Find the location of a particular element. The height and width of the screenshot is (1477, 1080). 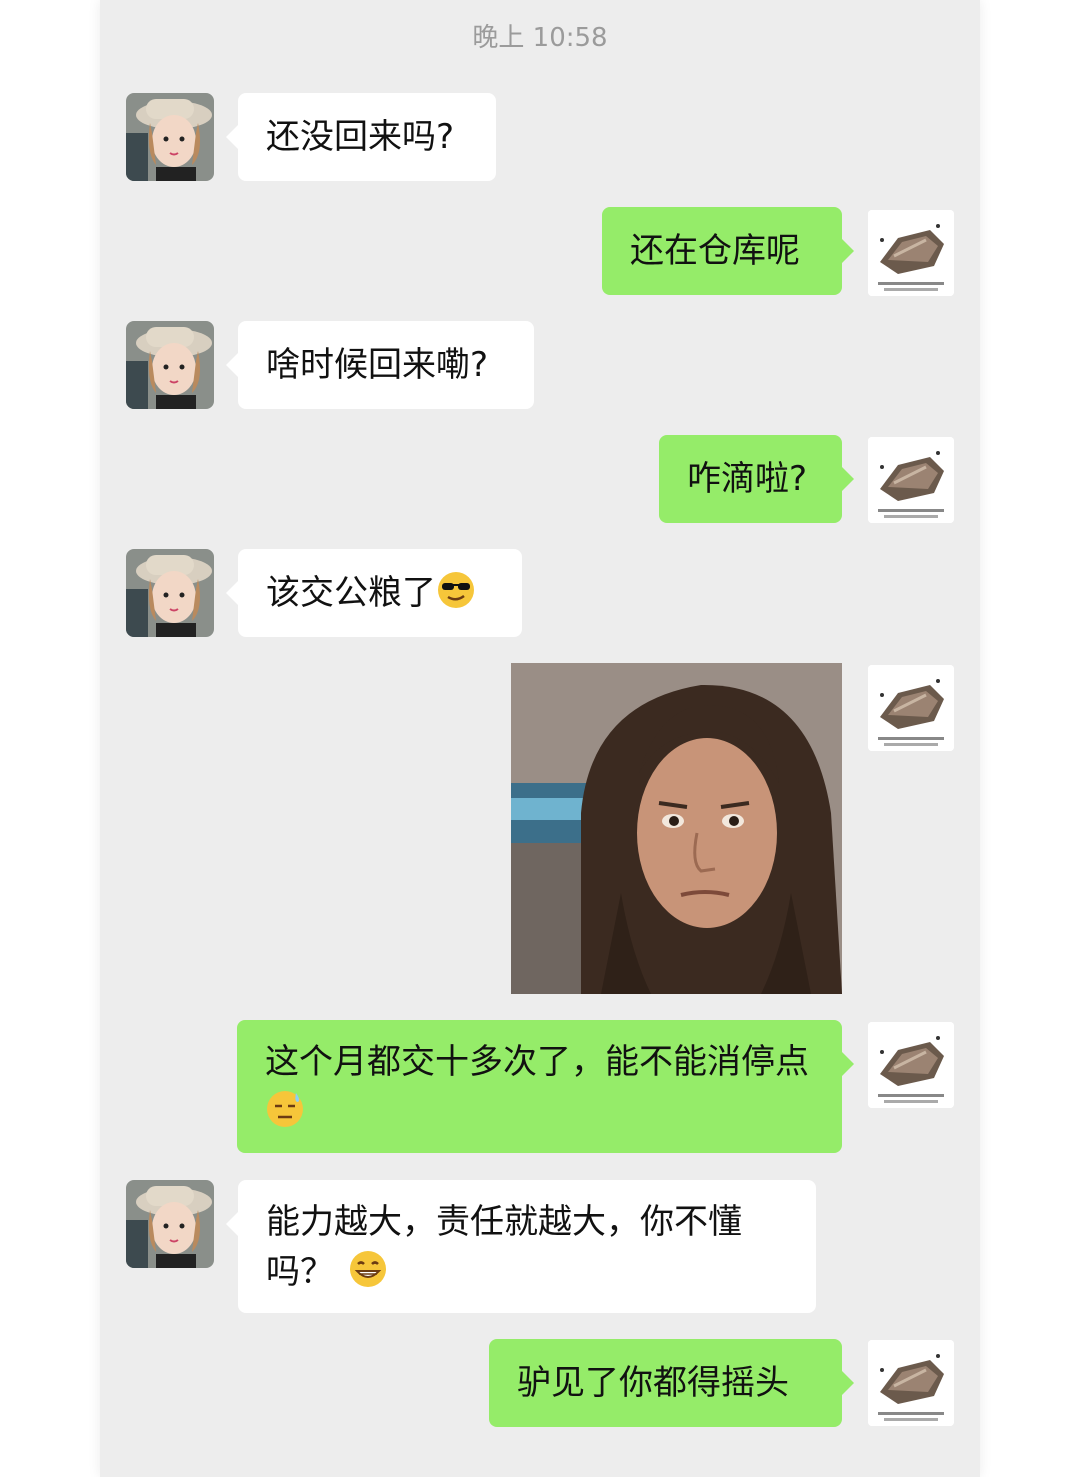

long-hair-man-reaction-sticker is located at coordinates (676, 828).